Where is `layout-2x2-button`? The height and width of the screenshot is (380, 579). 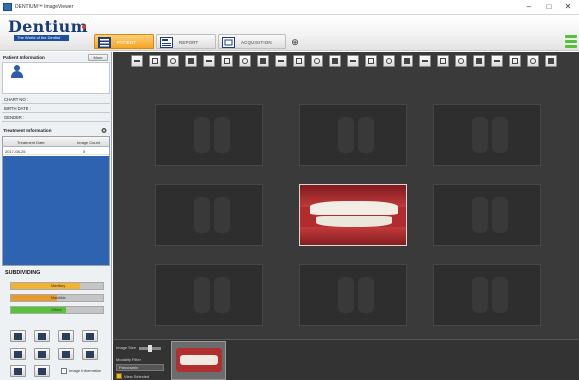 layout-2x2-button is located at coordinates (90, 336).